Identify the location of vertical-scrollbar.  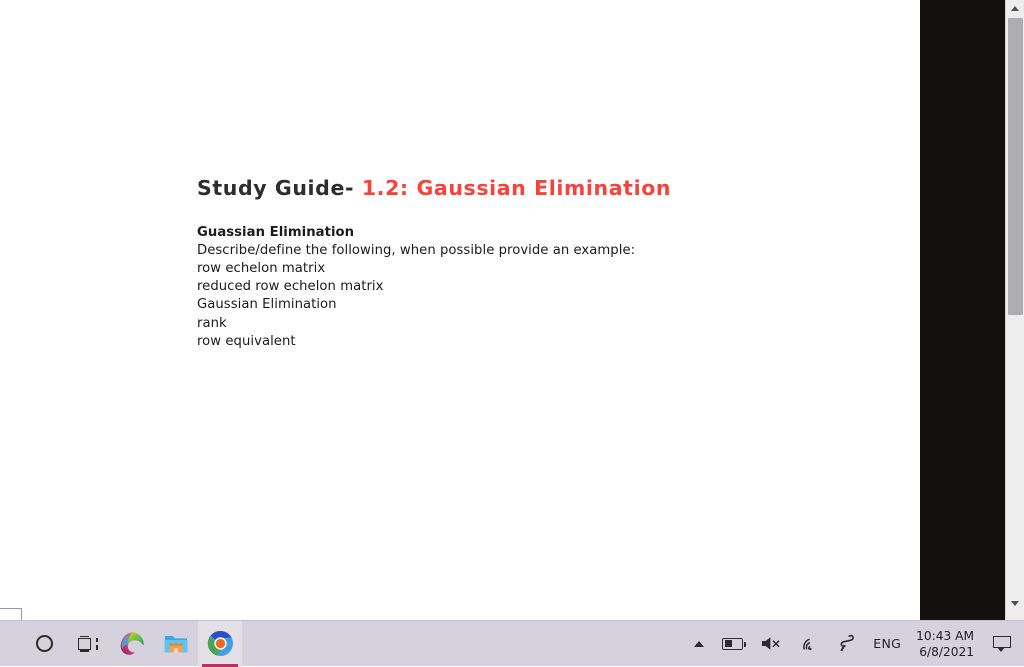
(1014, 310).